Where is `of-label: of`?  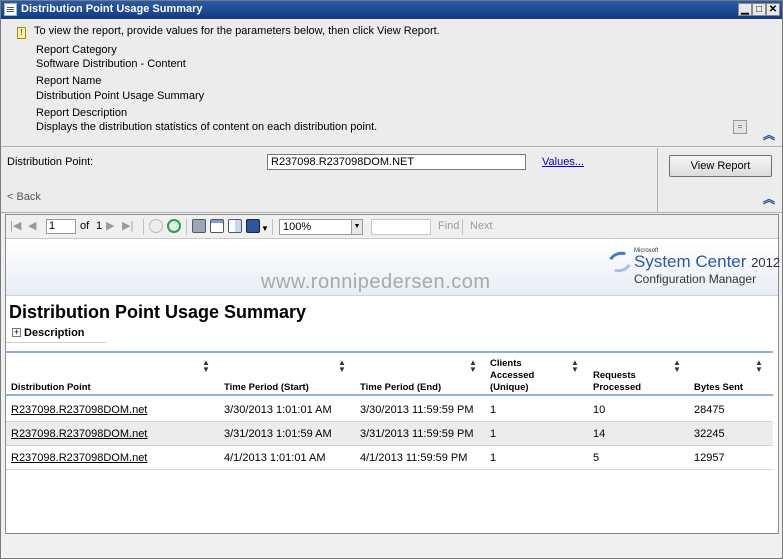
of-label: of is located at coordinates (85, 226).